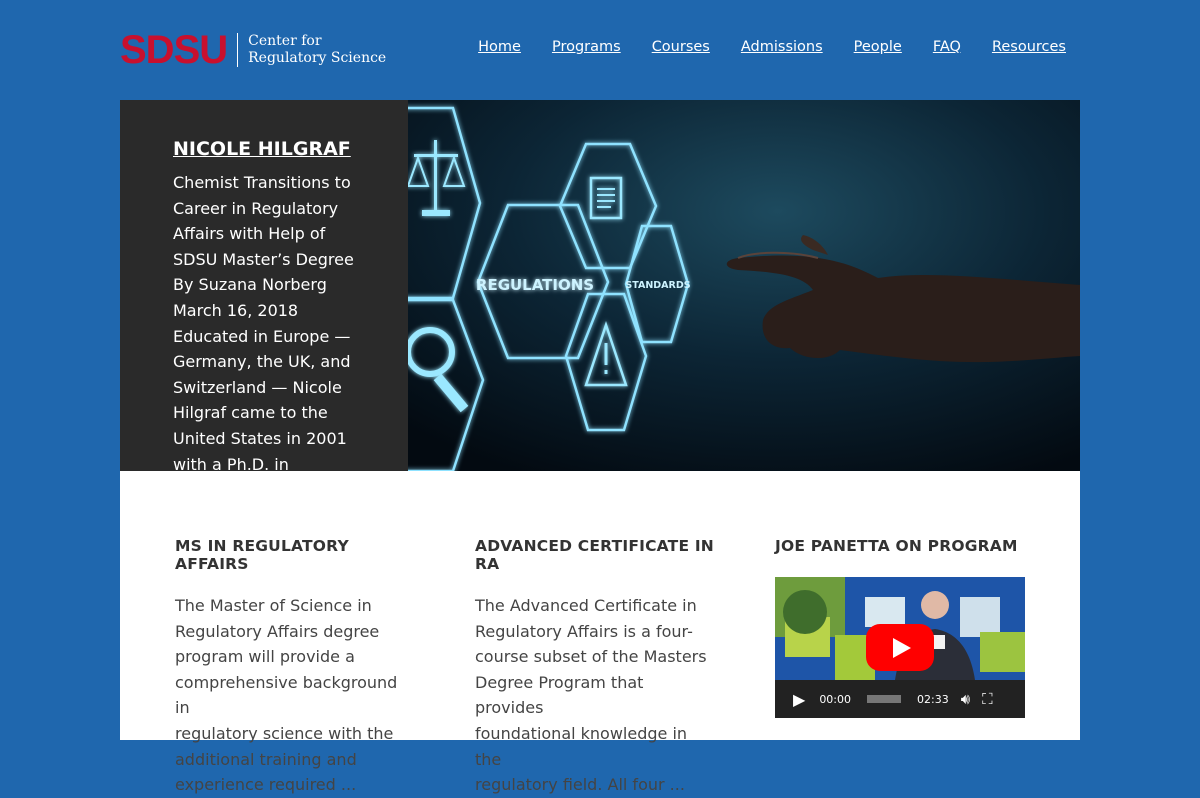 The width and height of the screenshot is (1200, 798). I want to click on col-line: Regulatory Affairs degree, so click(277, 631).